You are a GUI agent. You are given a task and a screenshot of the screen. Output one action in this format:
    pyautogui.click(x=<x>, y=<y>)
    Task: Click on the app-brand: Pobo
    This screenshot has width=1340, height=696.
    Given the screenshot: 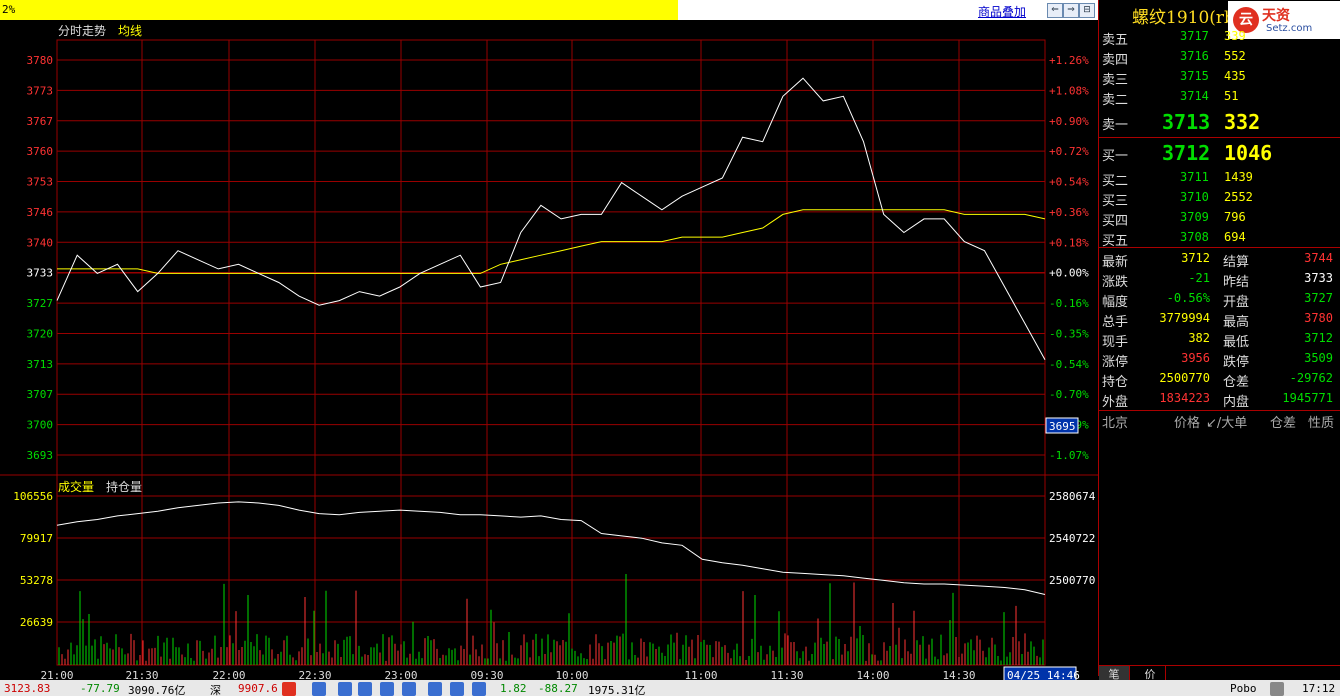 What is the action you would take?
    pyautogui.click(x=1243, y=688)
    